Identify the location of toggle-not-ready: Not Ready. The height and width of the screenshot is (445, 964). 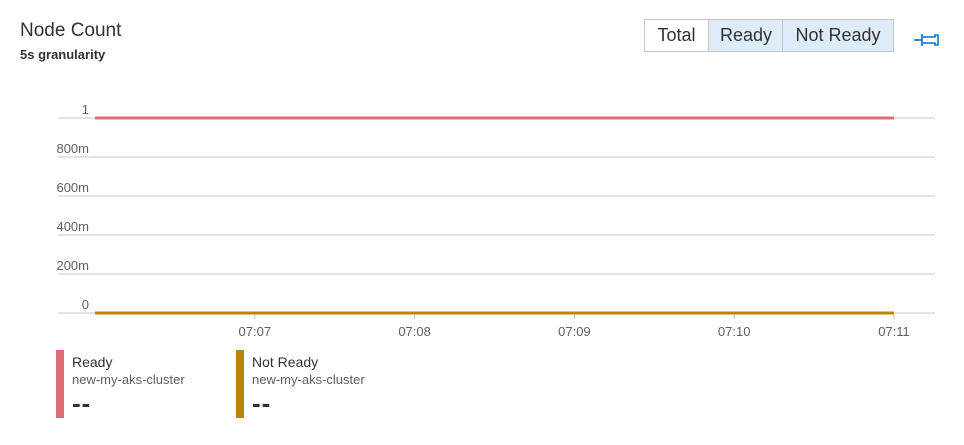
(837, 35).